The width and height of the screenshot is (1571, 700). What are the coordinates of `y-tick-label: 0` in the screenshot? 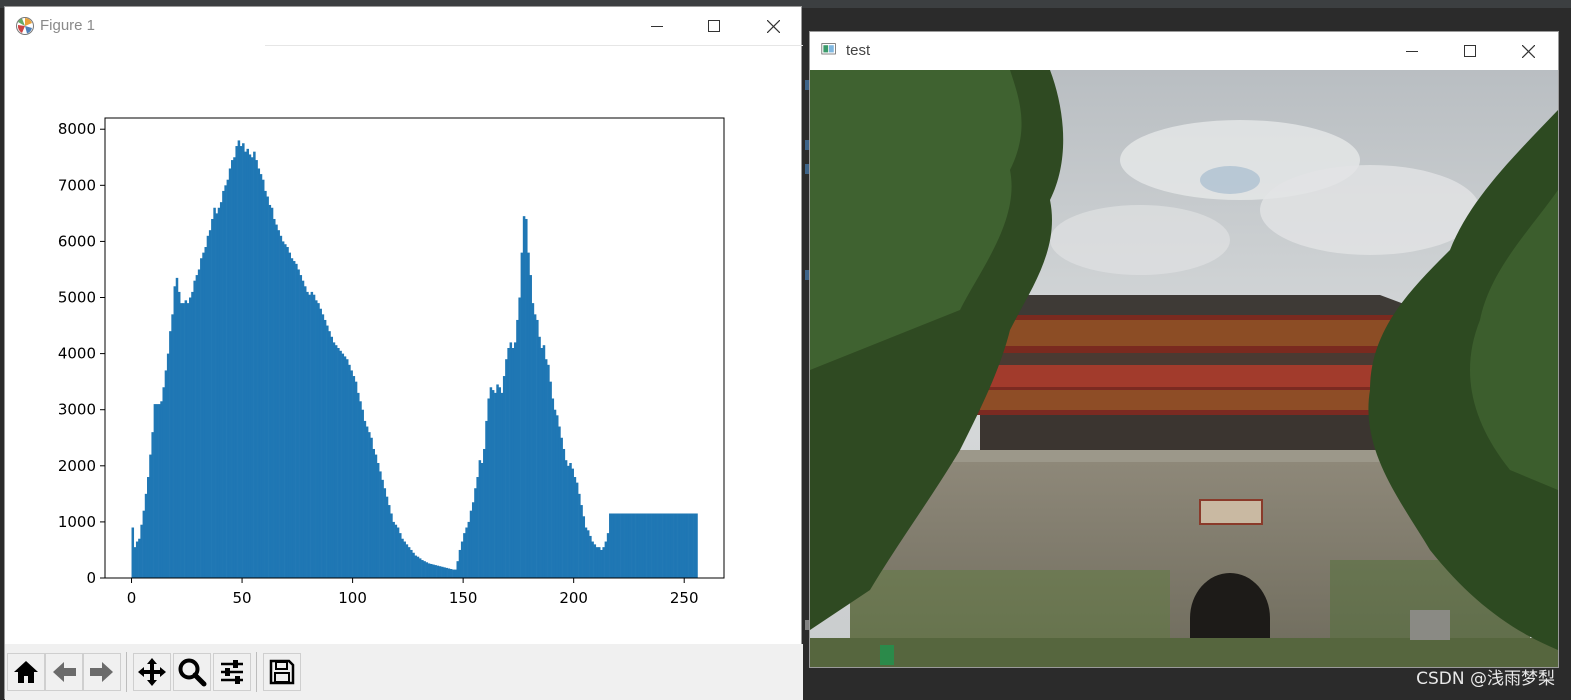 It's located at (91, 578).